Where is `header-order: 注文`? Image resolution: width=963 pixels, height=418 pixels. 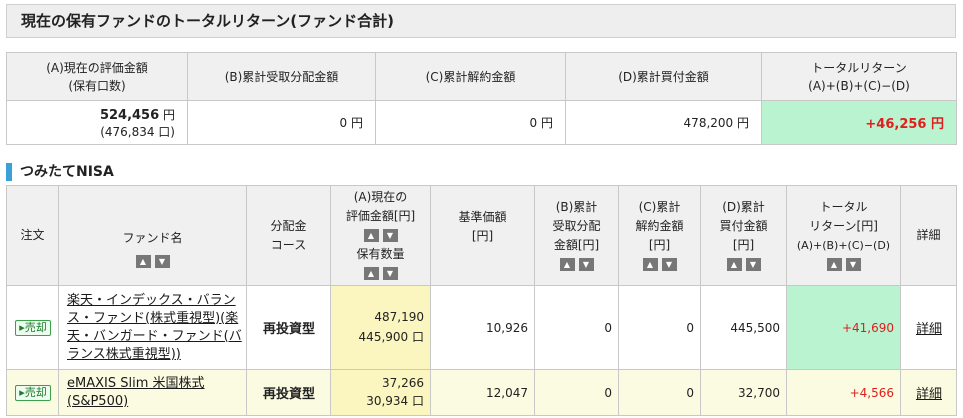
header-order: 注文 is located at coordinates (32, 235).